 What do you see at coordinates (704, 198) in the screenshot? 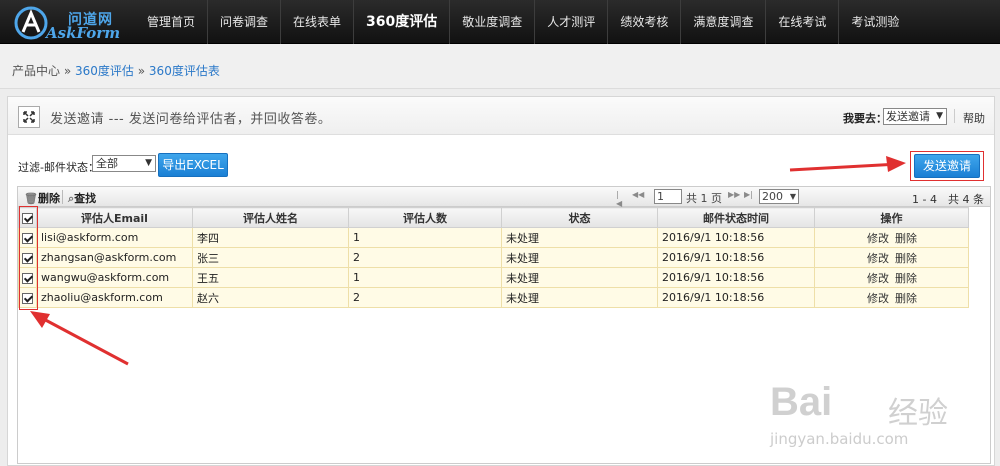
I see `page-total: 共 1 页` at bounding box center [704, 198].